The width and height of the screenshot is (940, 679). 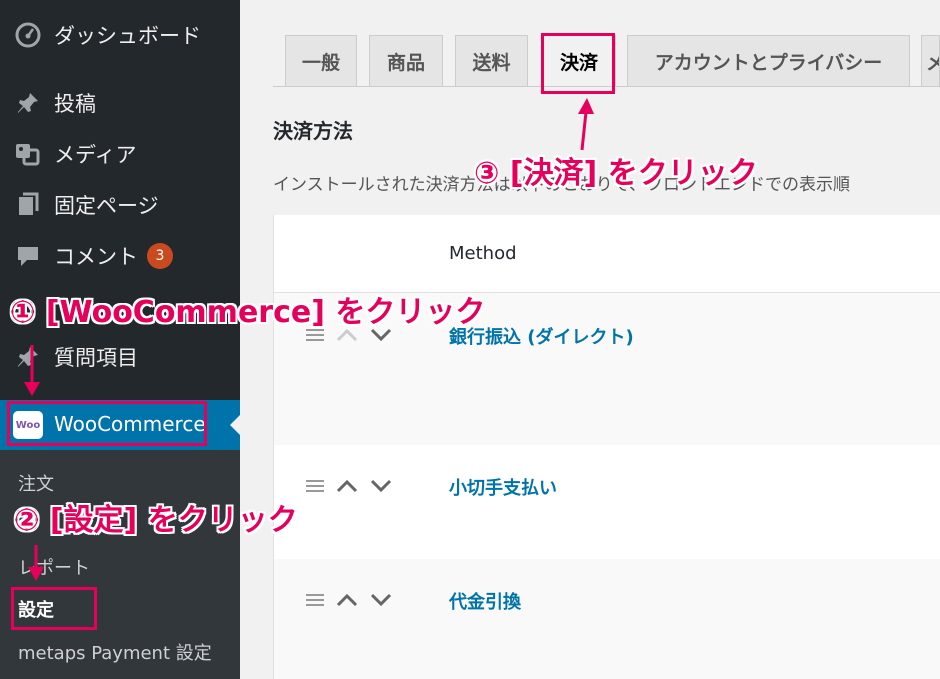 What do you see at coordinates (54, 608) in the screenshot?
I see `highlight-settings` at bounding box center [54, 608].